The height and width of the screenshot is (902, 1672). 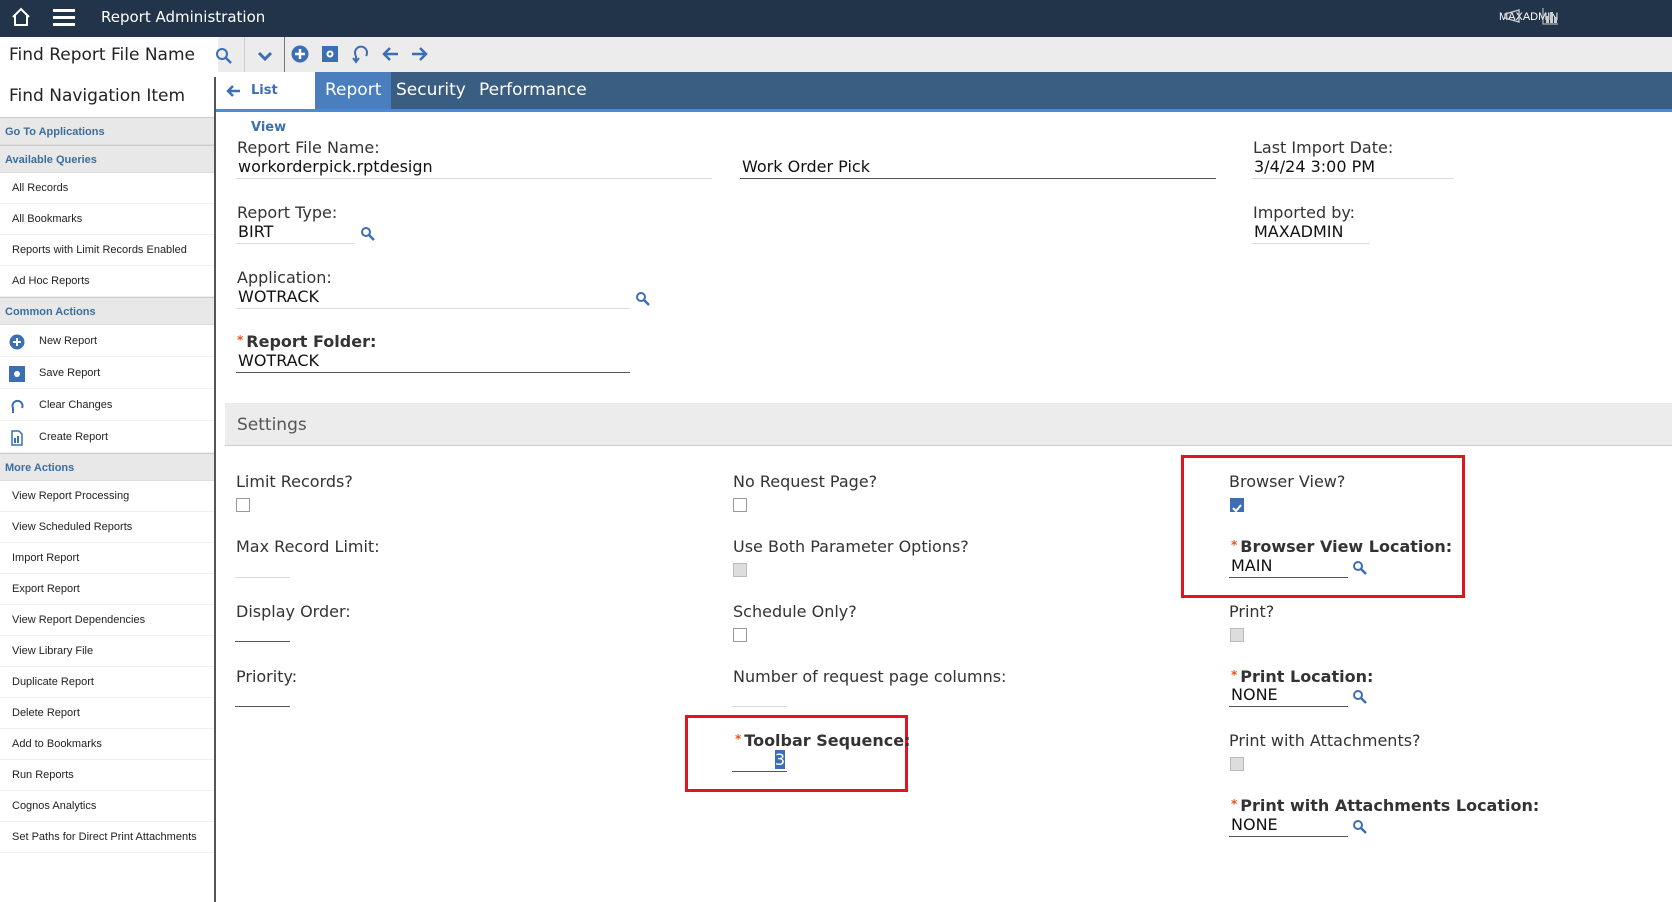 What do you see at coordinates (870, 676) in the screenshot?
I see `num-columns-label: Number of request page columns:` at bounding box center [870, 676].